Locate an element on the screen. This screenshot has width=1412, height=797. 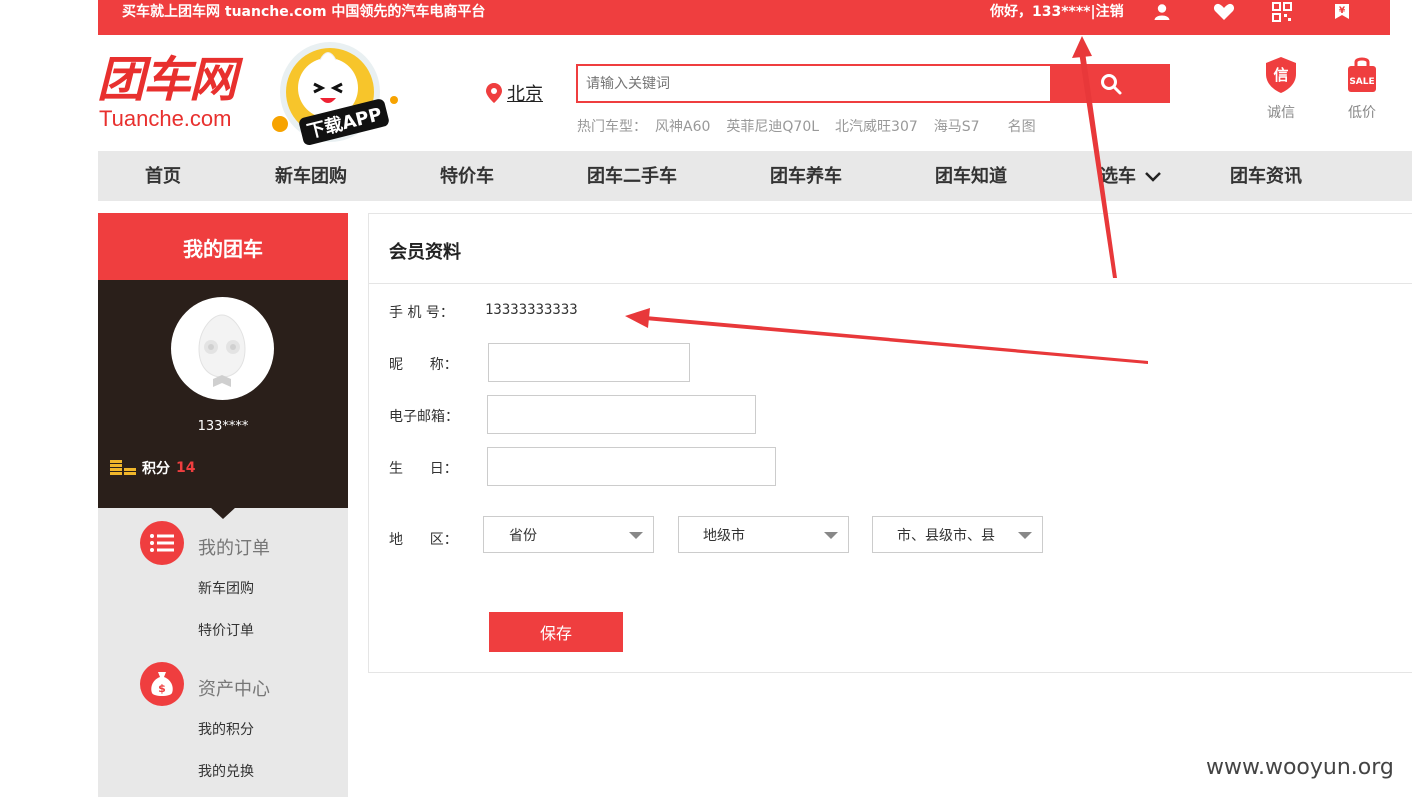
city-selector: 北京 is located at coordinates (514, 93).